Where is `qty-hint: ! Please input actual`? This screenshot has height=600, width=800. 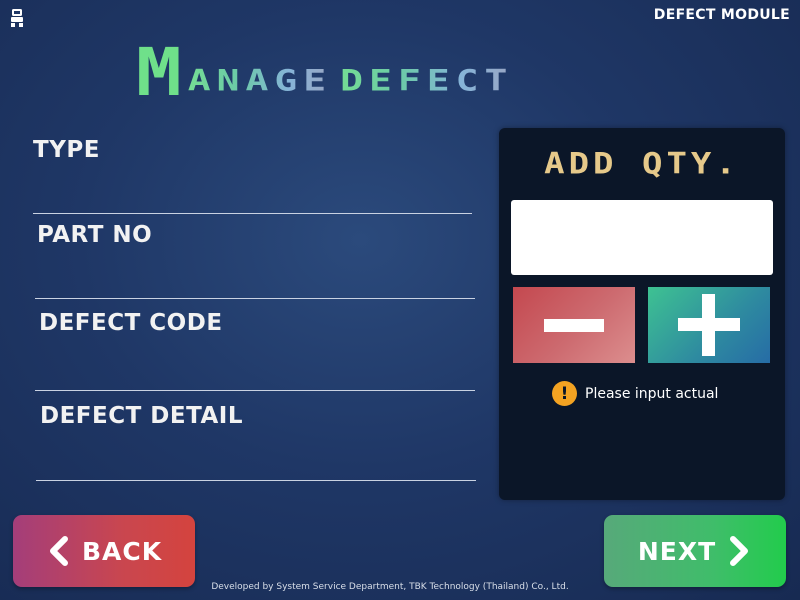
qty-hint: ! Please input actual is located at coordinates (635, 393).